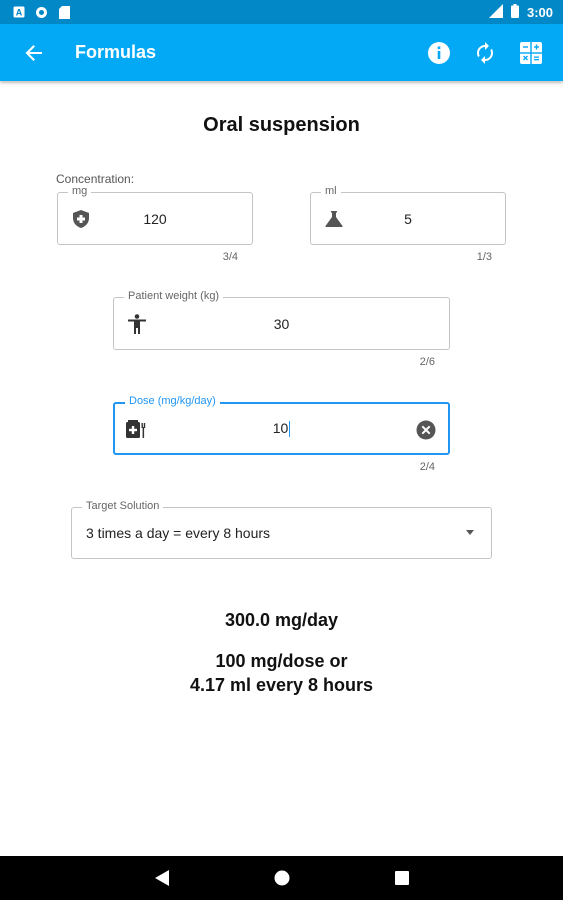 The height and width of the screenshot is (900, 563). I want to click on a-badge-icon: A, so click(18, 12).